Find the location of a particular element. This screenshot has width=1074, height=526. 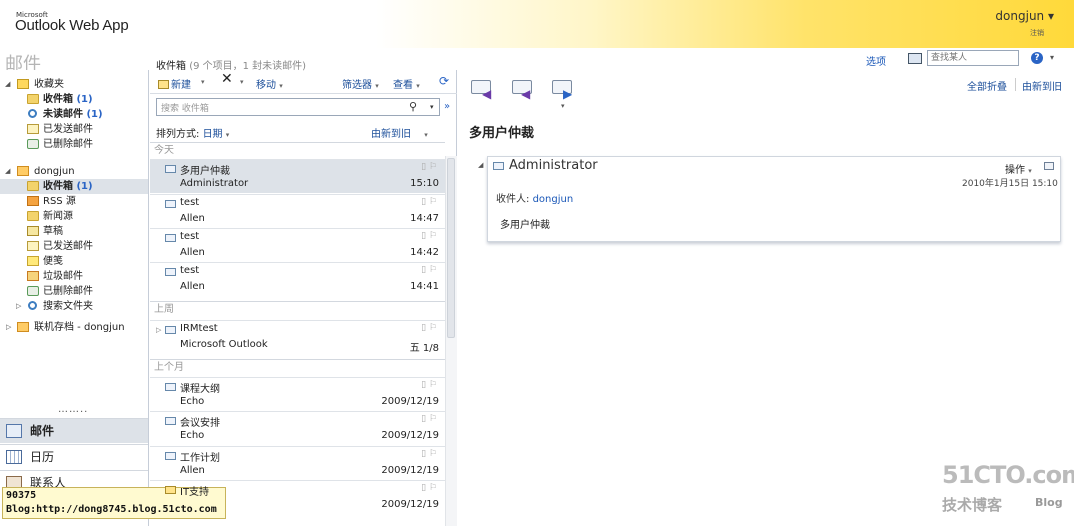

tree-online-archive: ▷ 联机存档 - dongjun is located at coordinates (74, 327).